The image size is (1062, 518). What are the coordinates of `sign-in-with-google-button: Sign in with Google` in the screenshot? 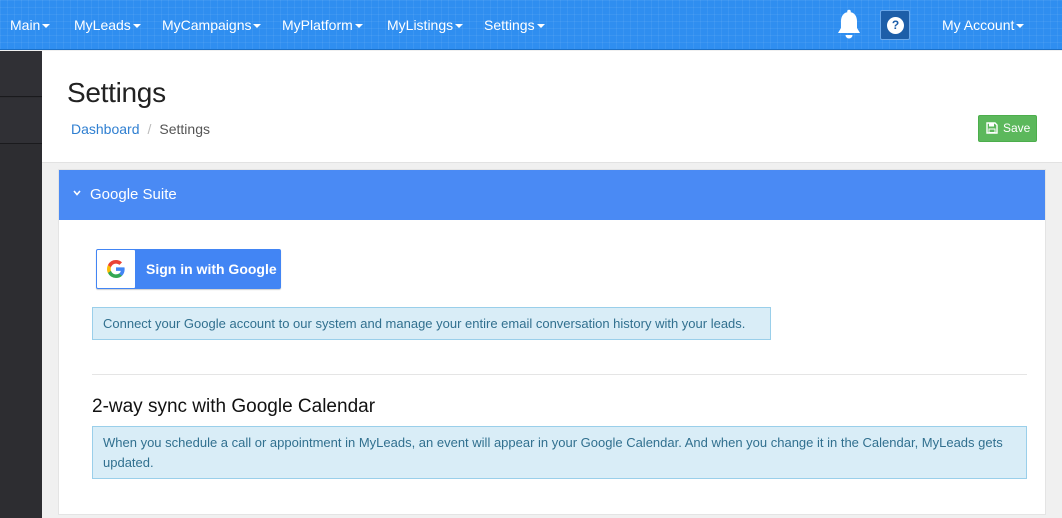 It's located at (188, 269).